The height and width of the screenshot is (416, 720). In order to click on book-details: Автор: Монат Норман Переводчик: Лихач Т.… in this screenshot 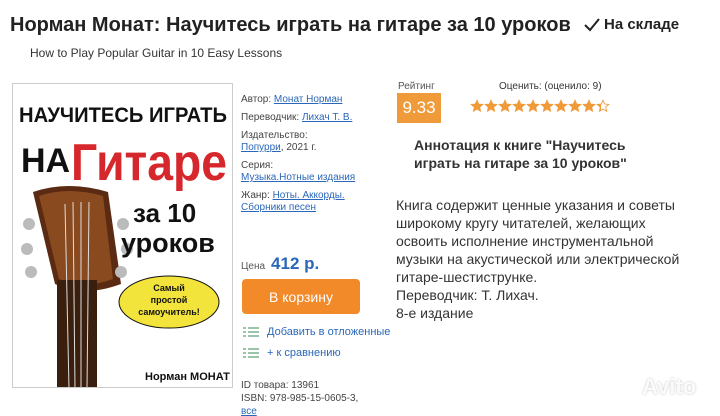, I will do `click(299, 157)`.